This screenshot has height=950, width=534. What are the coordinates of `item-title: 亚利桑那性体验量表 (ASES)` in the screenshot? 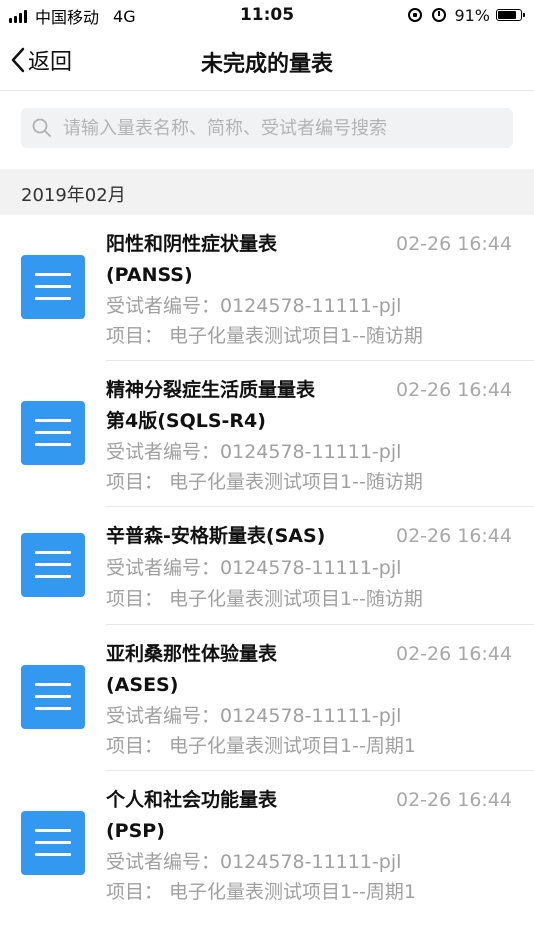 It's located at (256, 670).